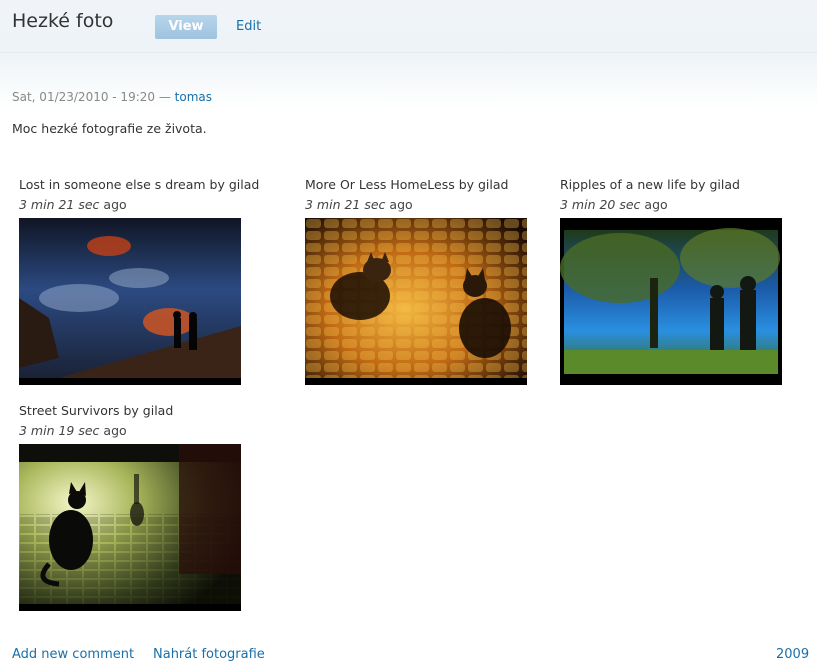 This screenshot has height=667, width=817. What do you see at coordinates (84, 97) in the screenshot?
I see `node-date: Sat, 01/23/2010 - 19:20` at bounding box center [84, 97].